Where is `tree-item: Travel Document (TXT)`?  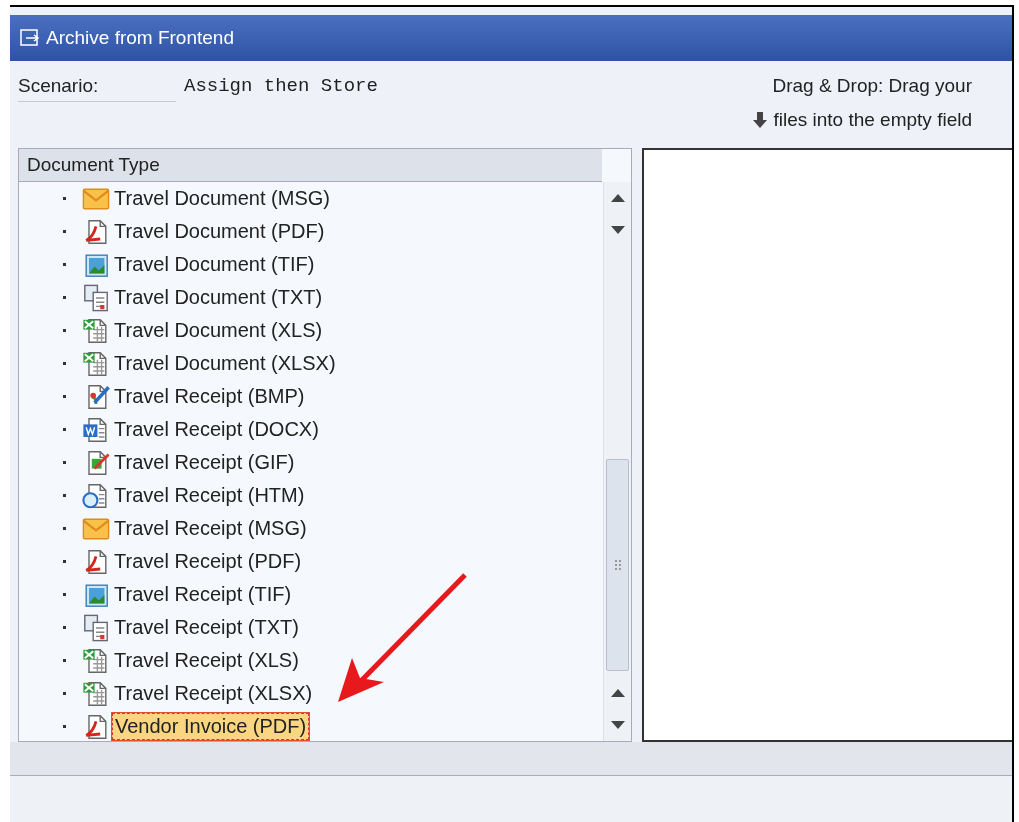
tree-item: Travel Document (TXT) is located at coordinates (218, 297).